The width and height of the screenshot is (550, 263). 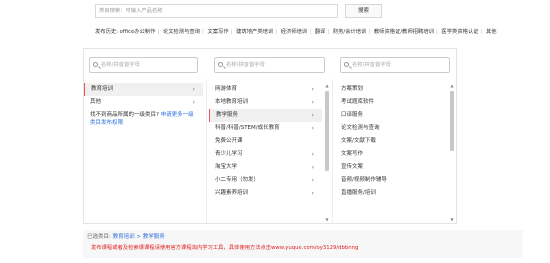 I want to click on level3-item: 音频/视频制作辅导, so click(x=391, y=180).